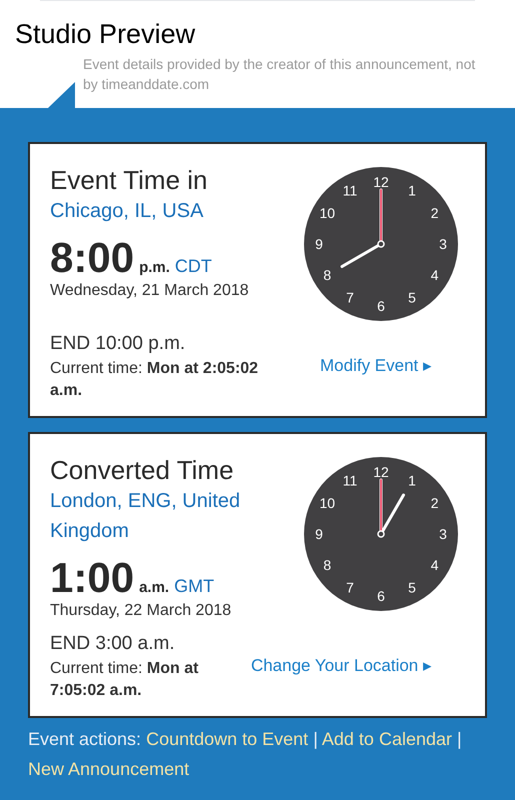 Image resolution: width=515 pixels, height=800 pixels. I want to click on meridiem-text: a.m., so click(154, 588).